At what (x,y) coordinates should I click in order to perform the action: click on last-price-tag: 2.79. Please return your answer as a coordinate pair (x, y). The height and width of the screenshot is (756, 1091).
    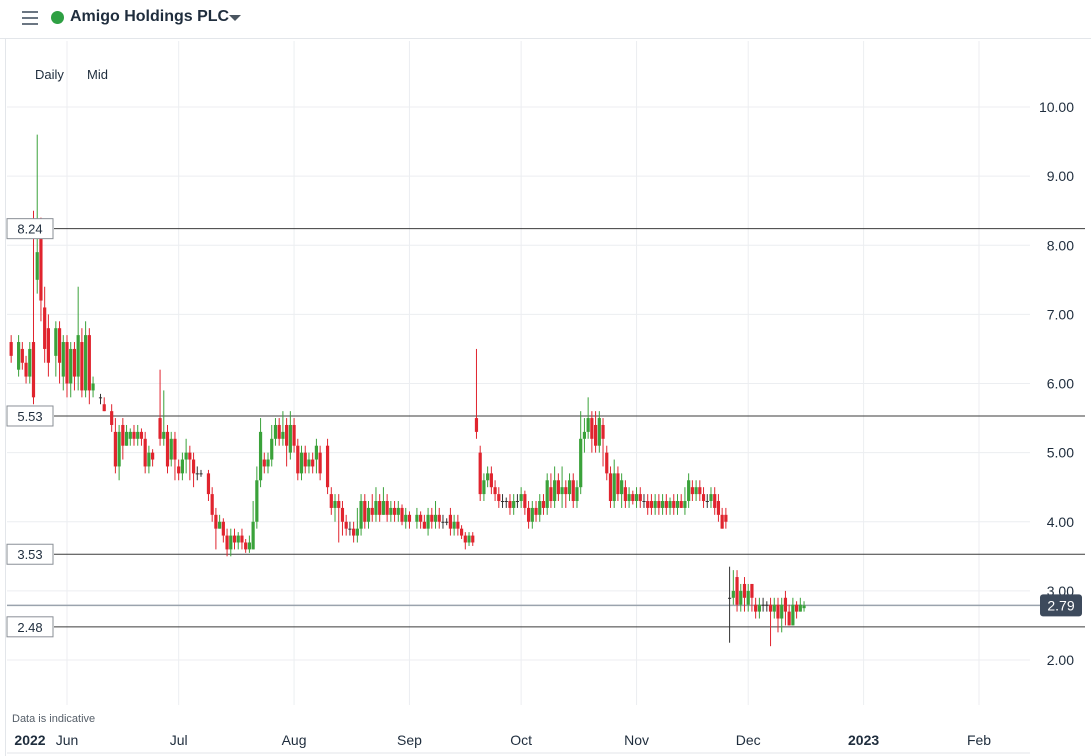
    Looking at the image, I should click on (1061, 605).